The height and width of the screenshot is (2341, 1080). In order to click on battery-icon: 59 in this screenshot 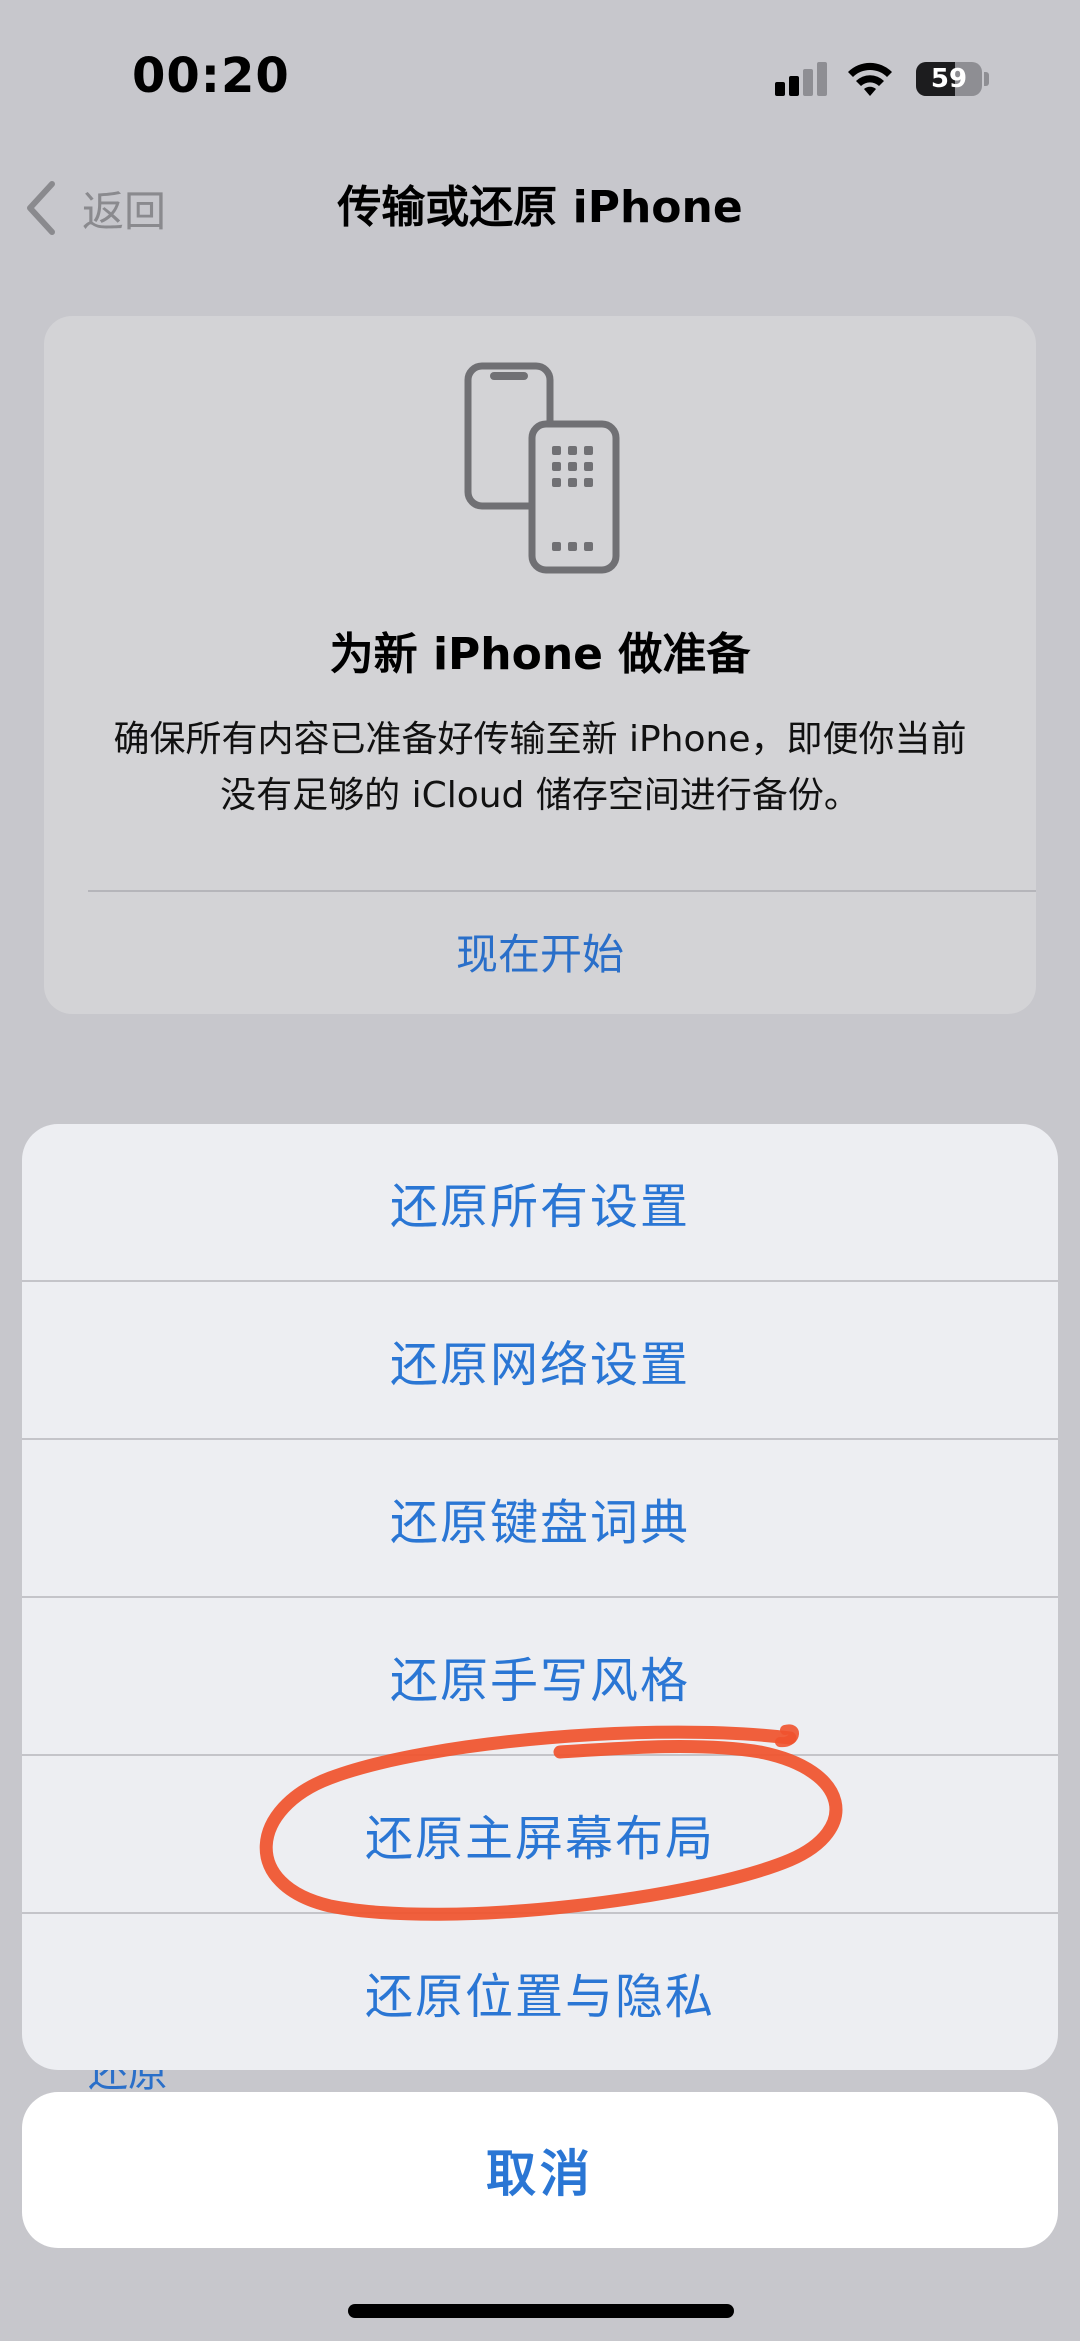, I will do `click(949, 79)`.